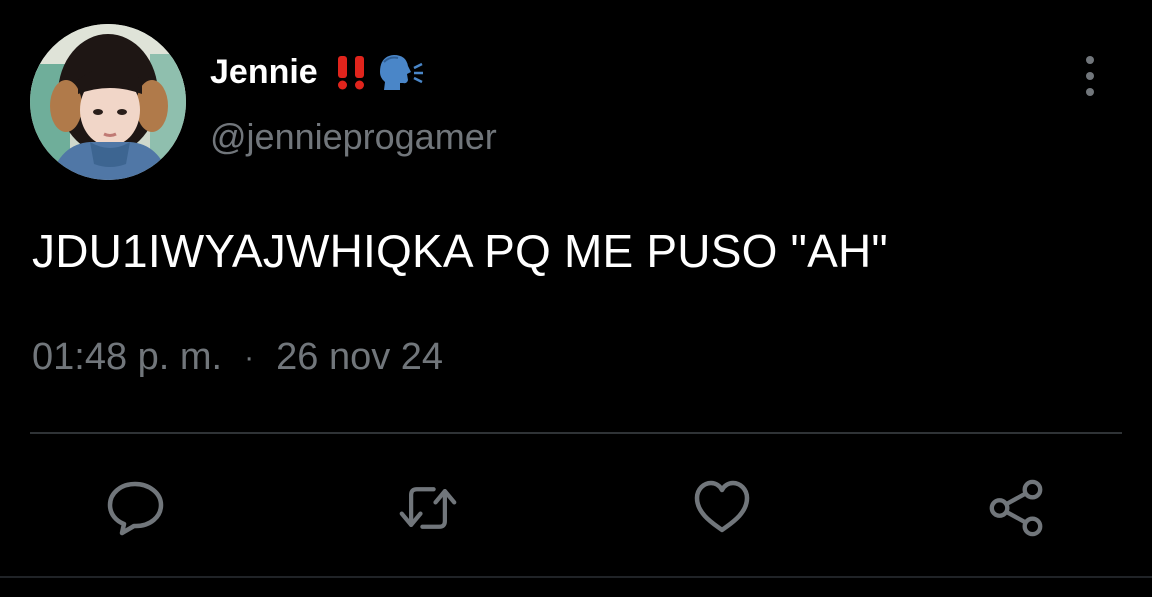  Describe the element at coordinates (400, 72) in the screenshot. I see `speaking-head-icon` at that location.